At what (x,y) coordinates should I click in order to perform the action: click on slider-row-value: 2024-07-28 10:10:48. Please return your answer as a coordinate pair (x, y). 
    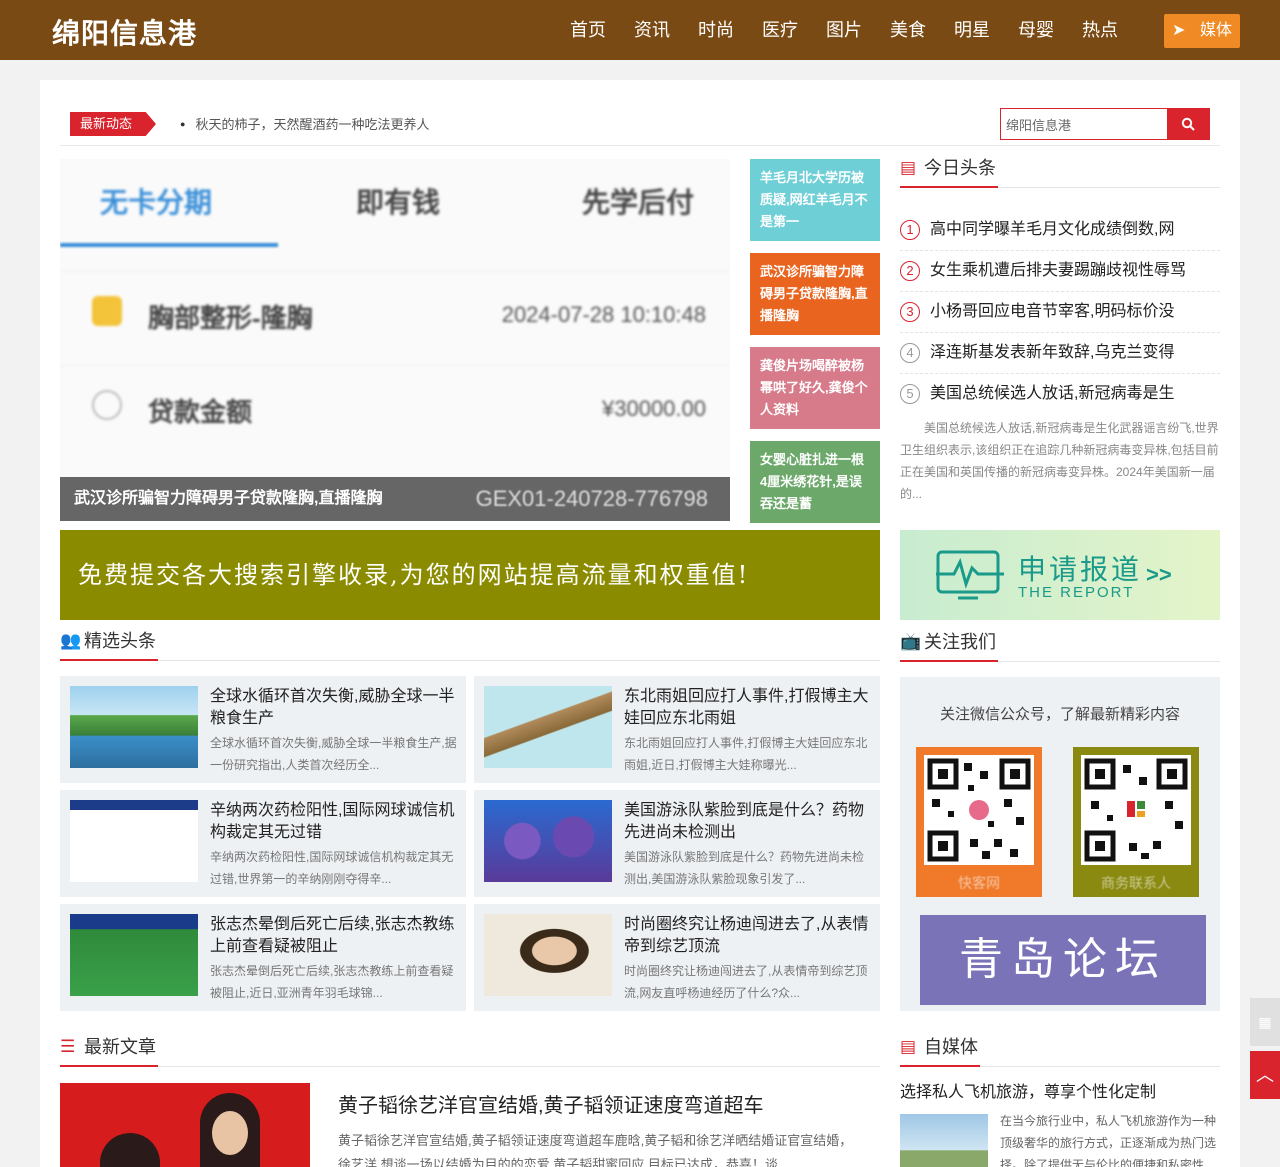
    Looking at the image, I should click on (603, 314).